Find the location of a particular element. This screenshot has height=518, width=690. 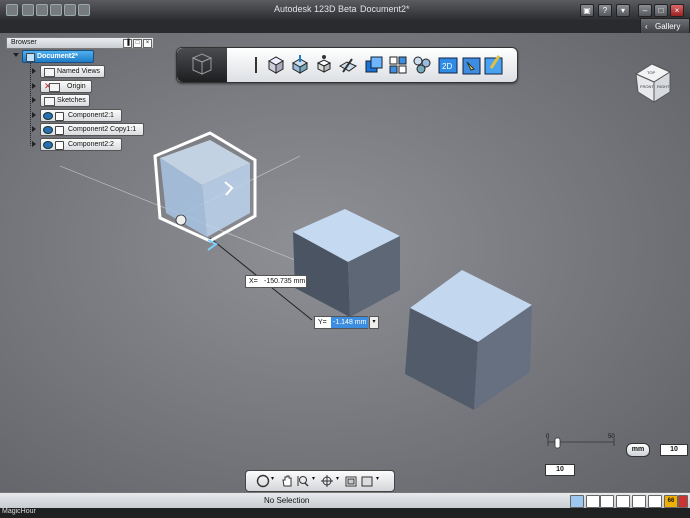

tree-item-component-1: Component2:1 is located at coordinates (81, 115).